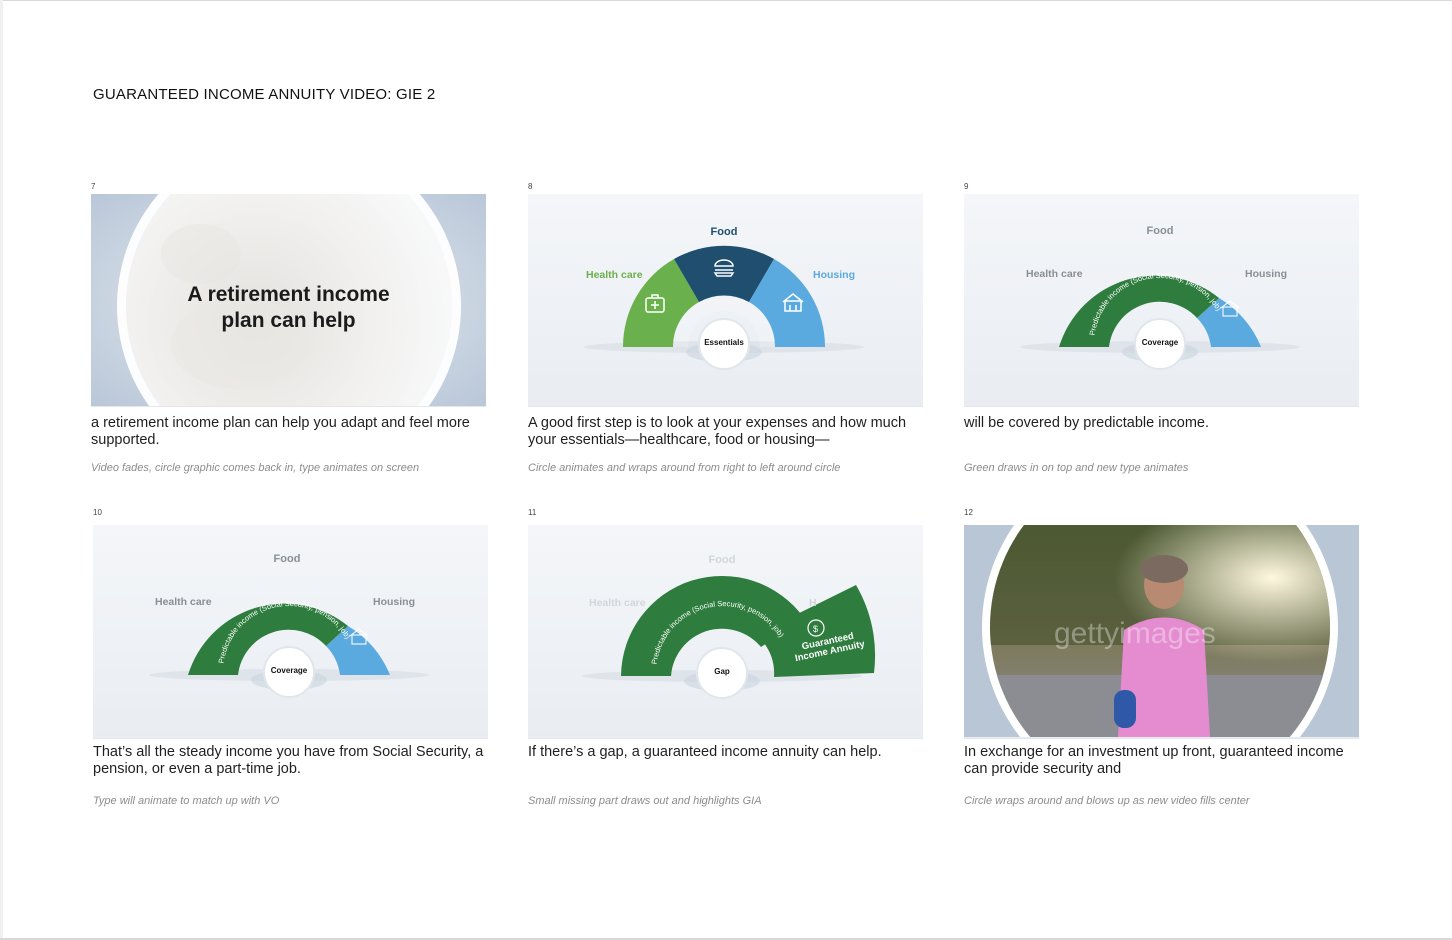 This screenshot has width=1452, height=940. Describe the element at coordinates (968, 512) in the screenshot. I see `frame-number: 12` at that location.